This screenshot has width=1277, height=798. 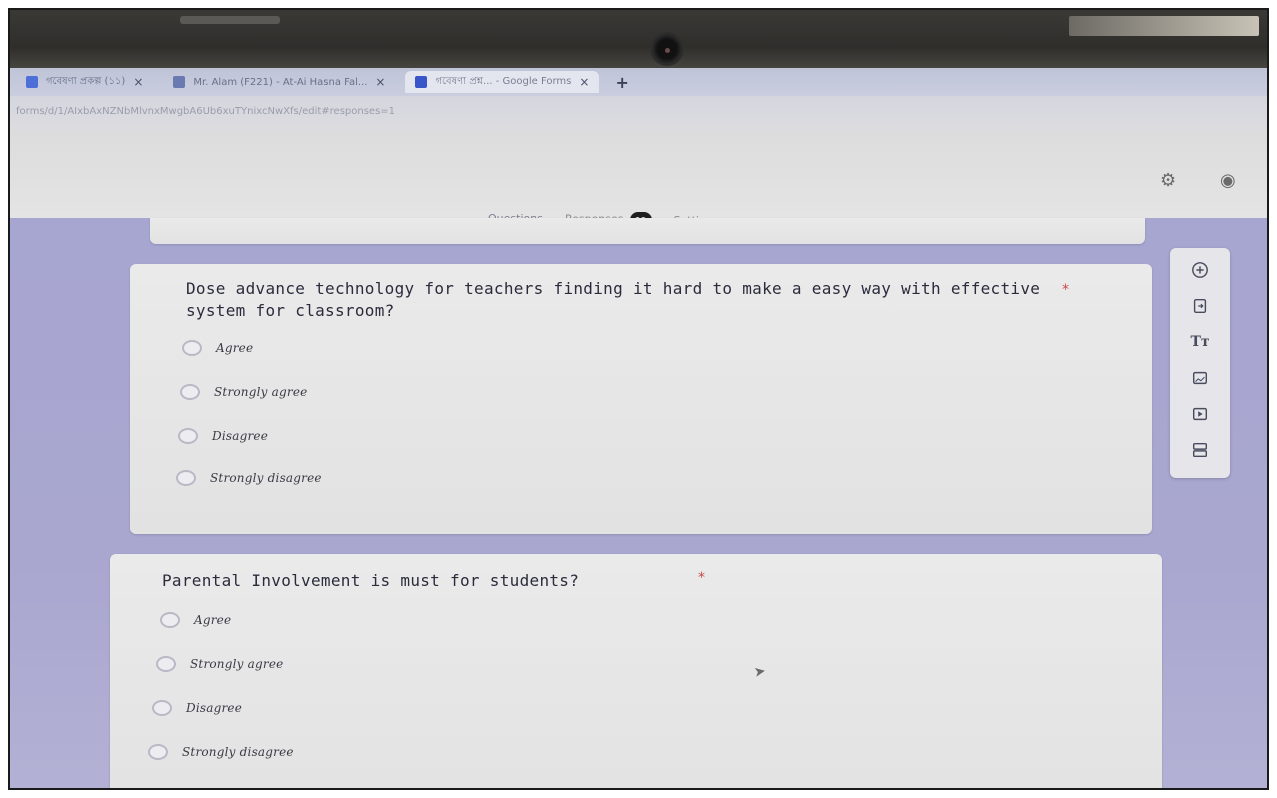 I want to click on laptop-bezel, so click(x=638, y=41).